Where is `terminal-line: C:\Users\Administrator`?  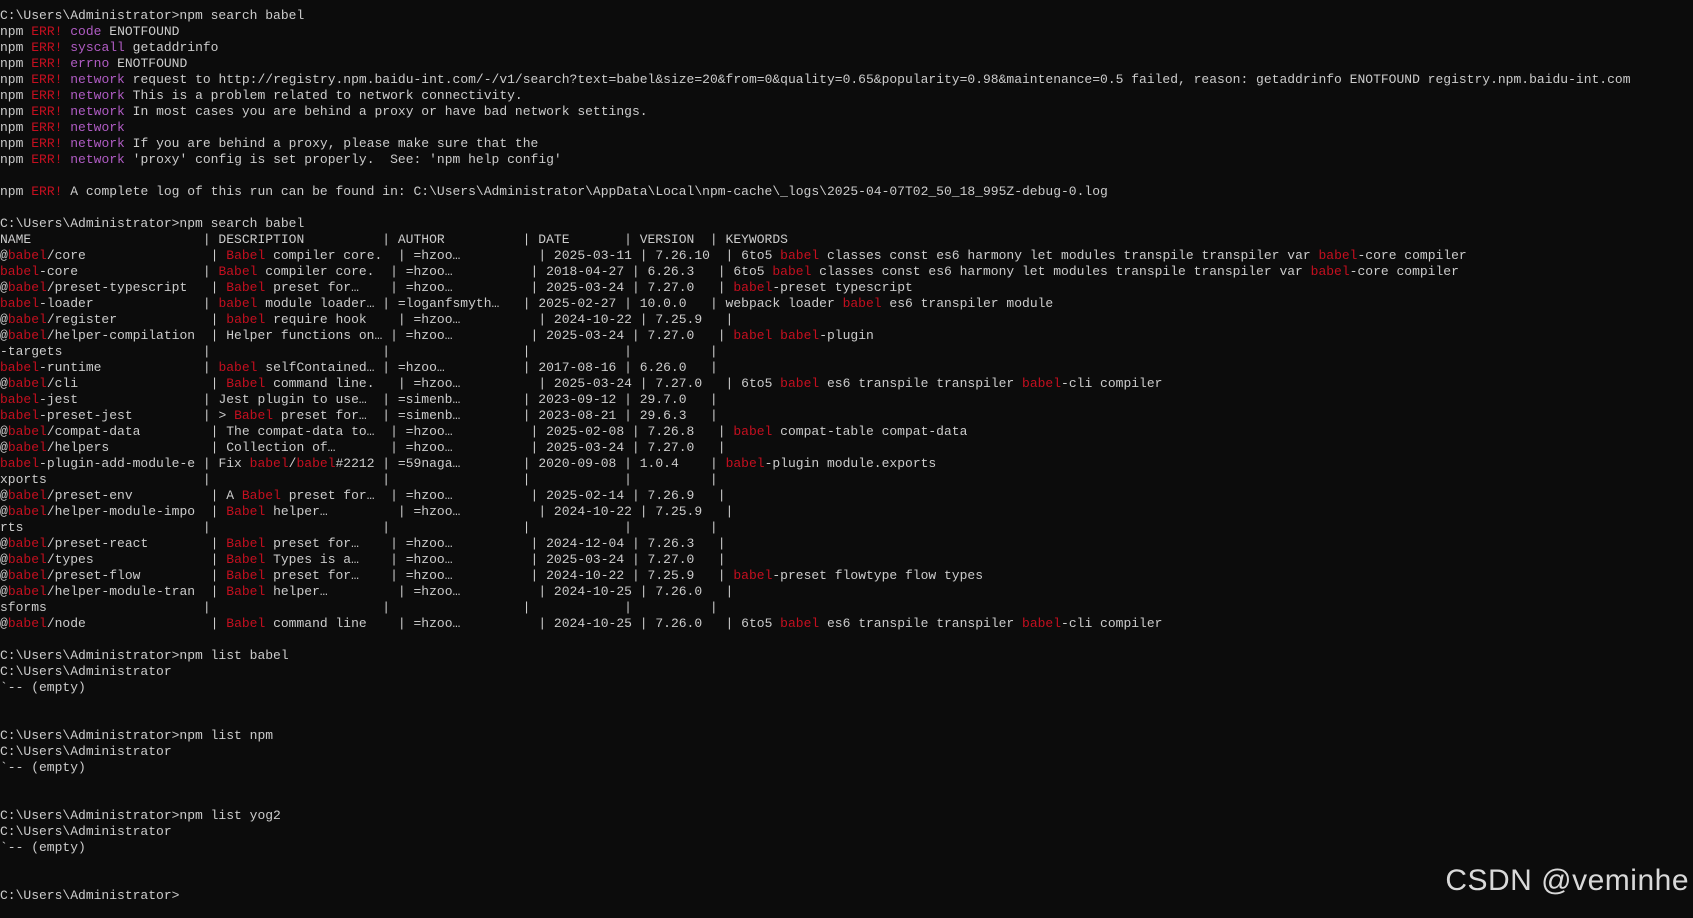 terminal-line: C:\Users\Administrator is located at coordinates (846, 752).